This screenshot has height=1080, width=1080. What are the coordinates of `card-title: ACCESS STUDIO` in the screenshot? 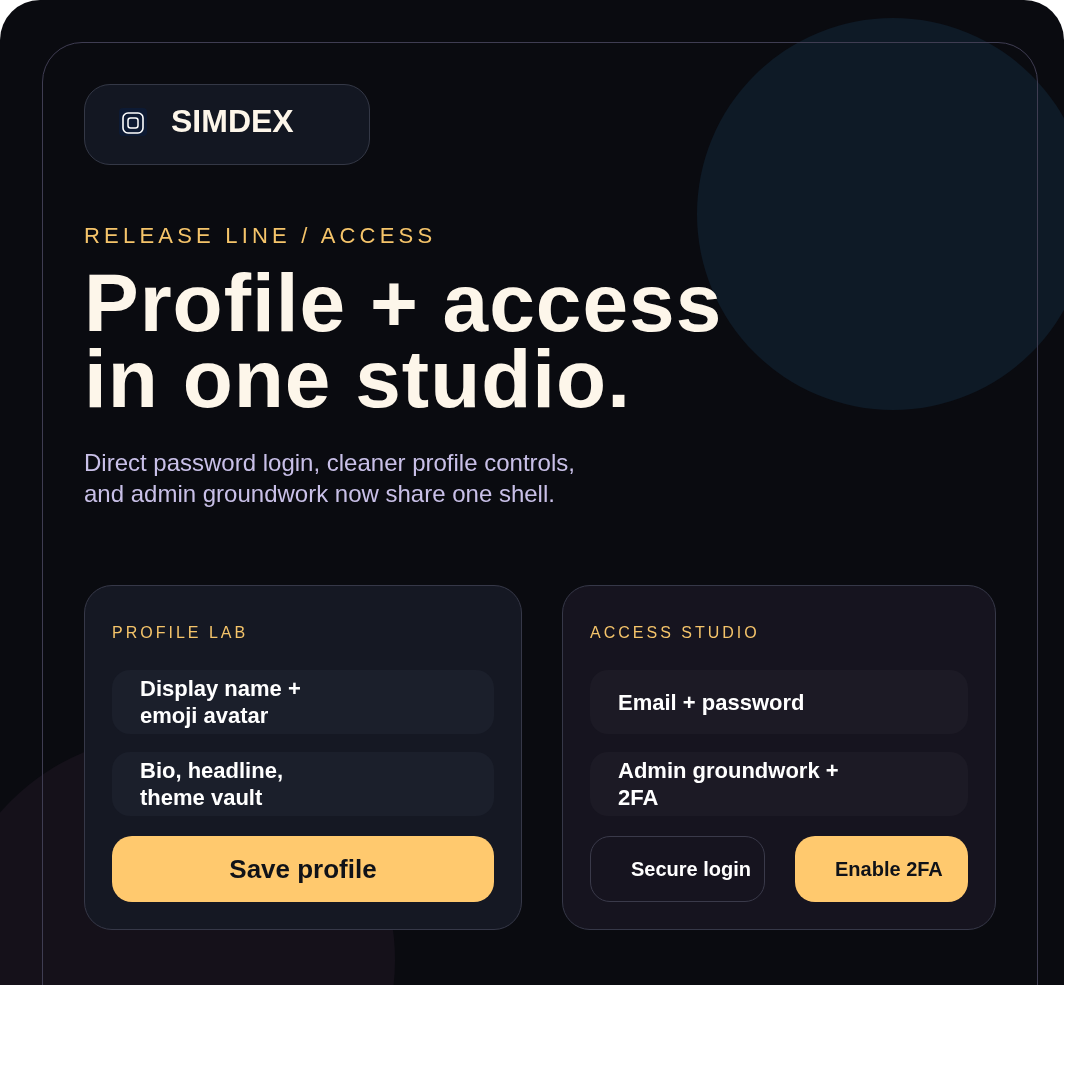 It's located at (675, 633).